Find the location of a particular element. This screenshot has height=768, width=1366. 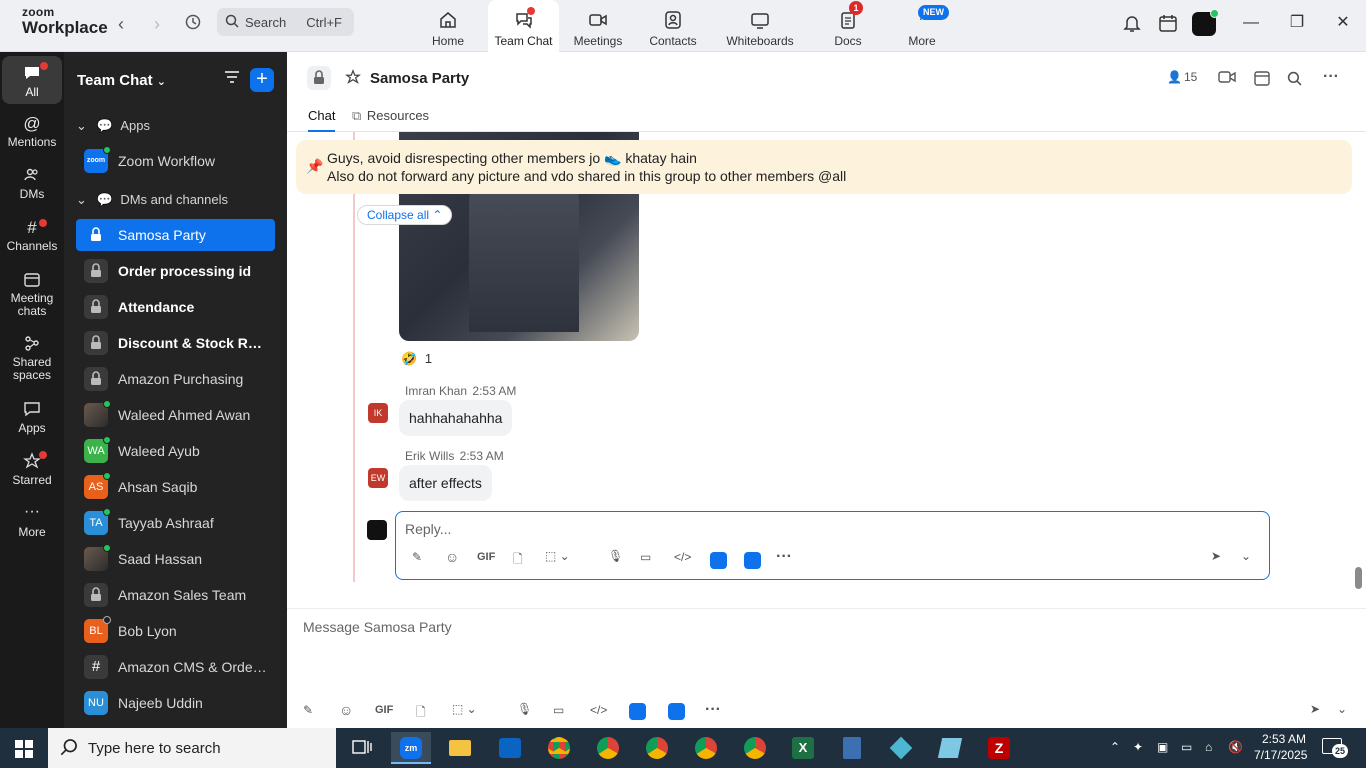

message-bubble: hahhahahahha is located at coordinates (456, 418).